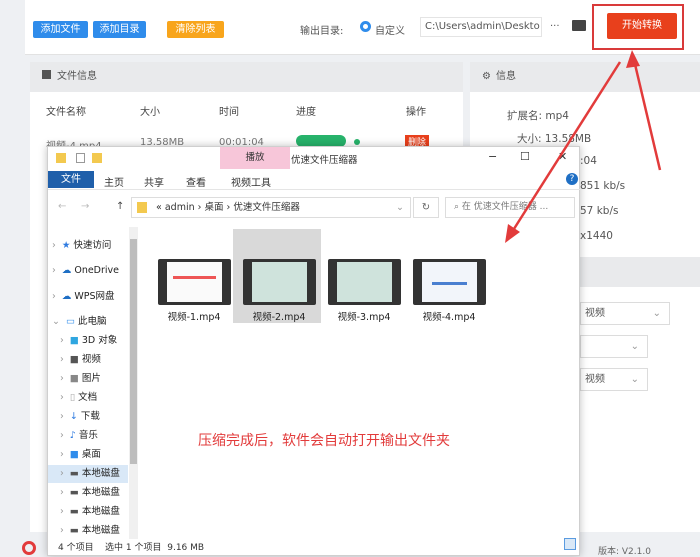 This screenshot has height=557, width=700. I want to click on arrow-down-head, so click(512, 233).